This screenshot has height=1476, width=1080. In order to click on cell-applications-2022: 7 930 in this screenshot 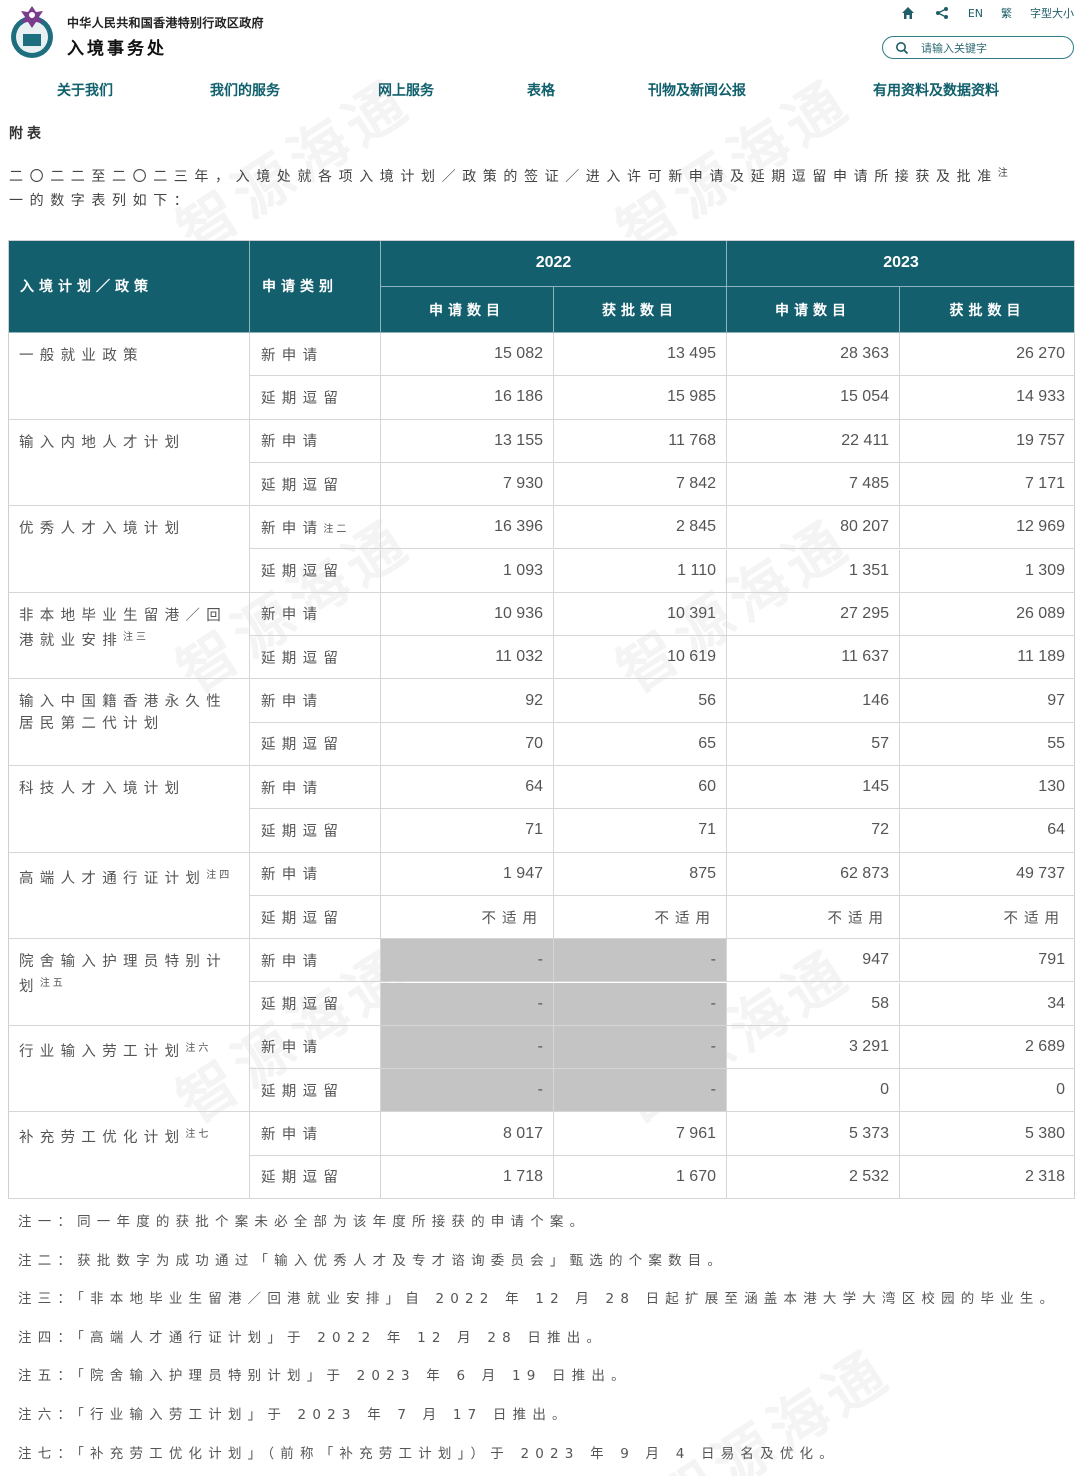, I will do `click(467, 484)`.